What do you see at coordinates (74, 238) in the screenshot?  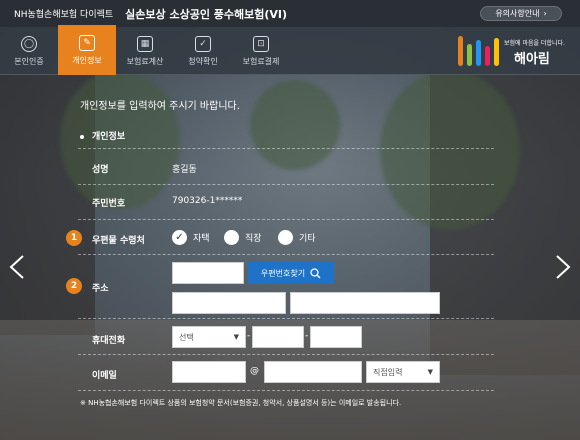 I see `step-badge-1: 1` at bounding box center [74, 238].